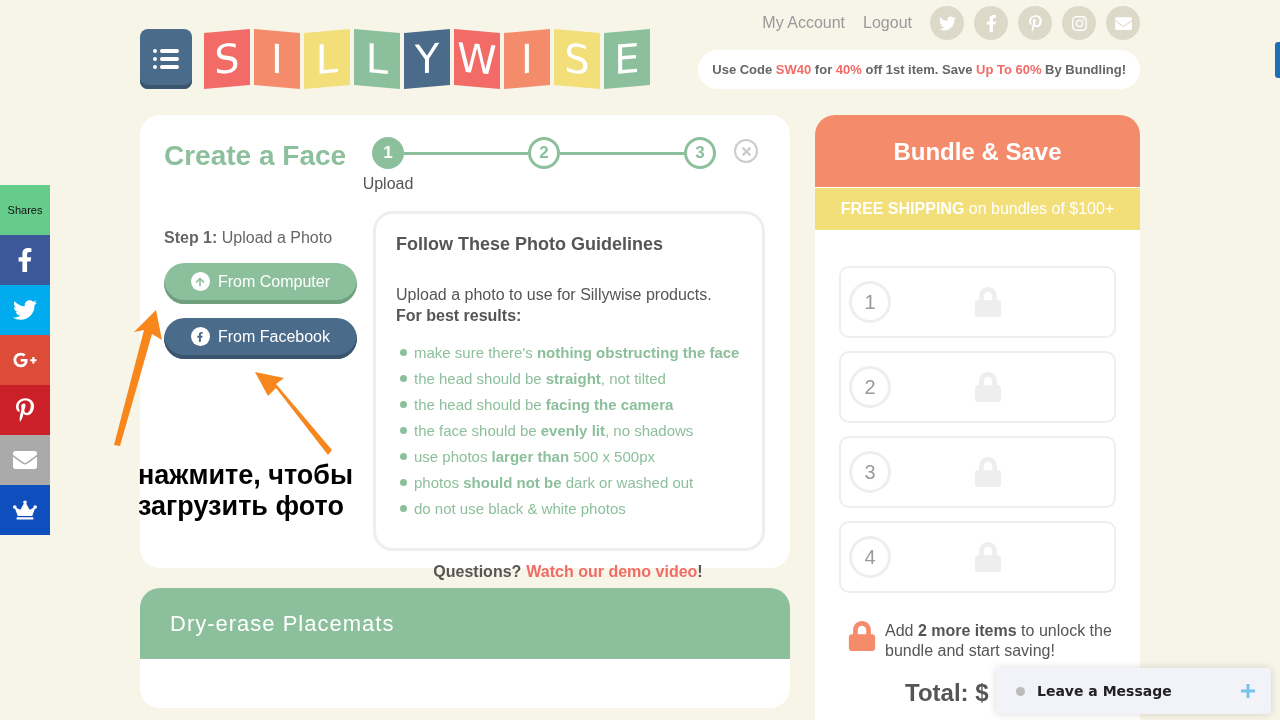 The image size is (1280, 720). Describe the element at coordinates (544, 153) in the screenshot. I see `step-circle: 2` at that location.